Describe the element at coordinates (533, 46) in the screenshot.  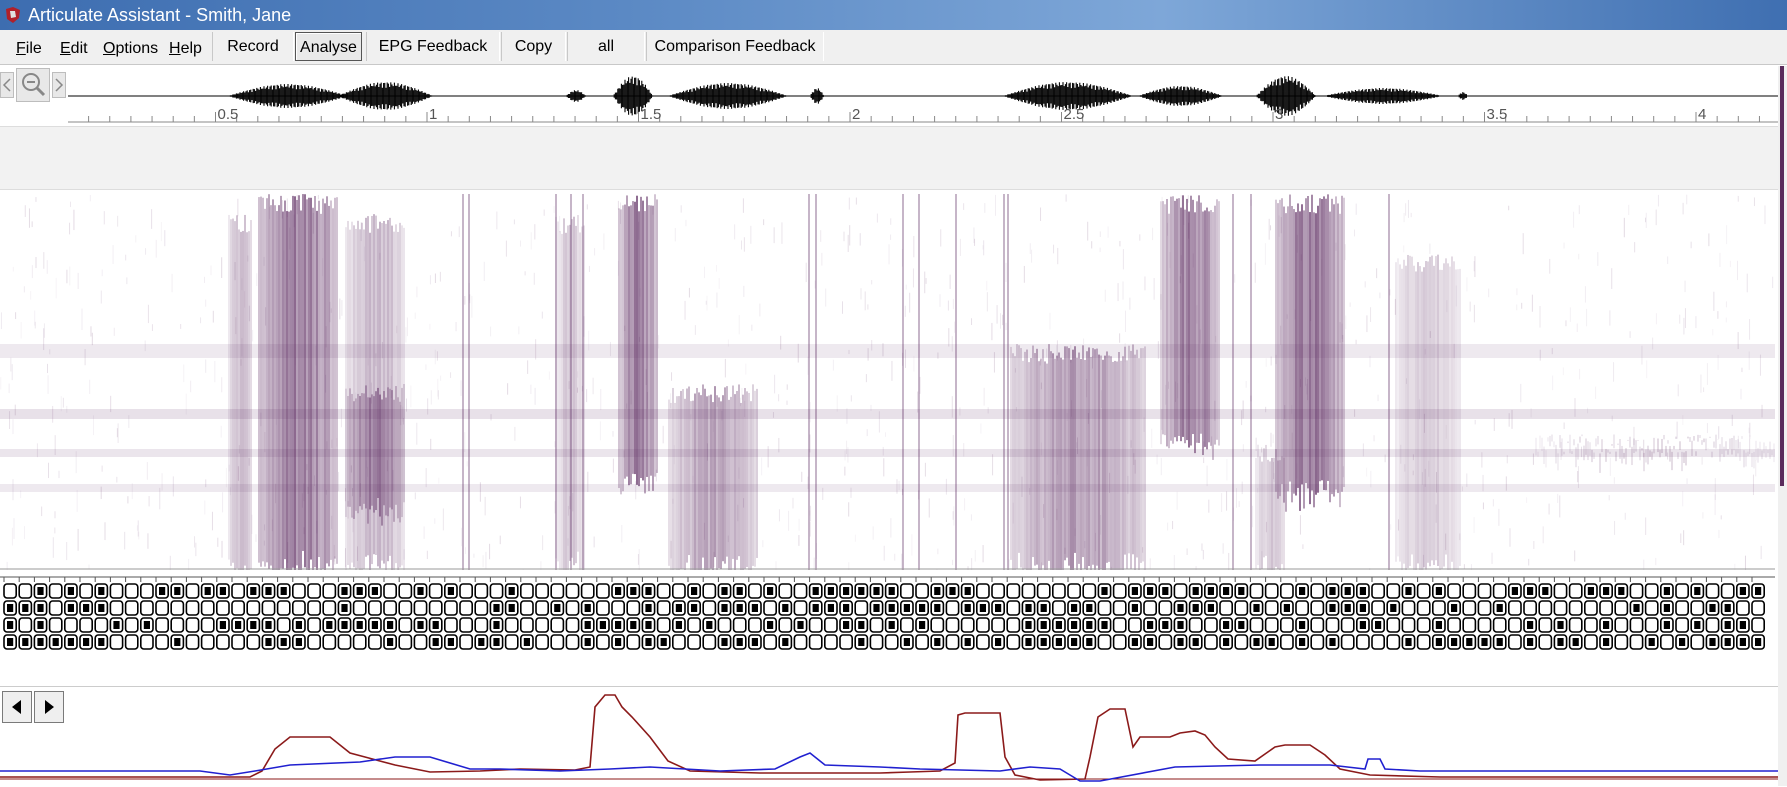
I see `tab-copy: Copy` at that location.